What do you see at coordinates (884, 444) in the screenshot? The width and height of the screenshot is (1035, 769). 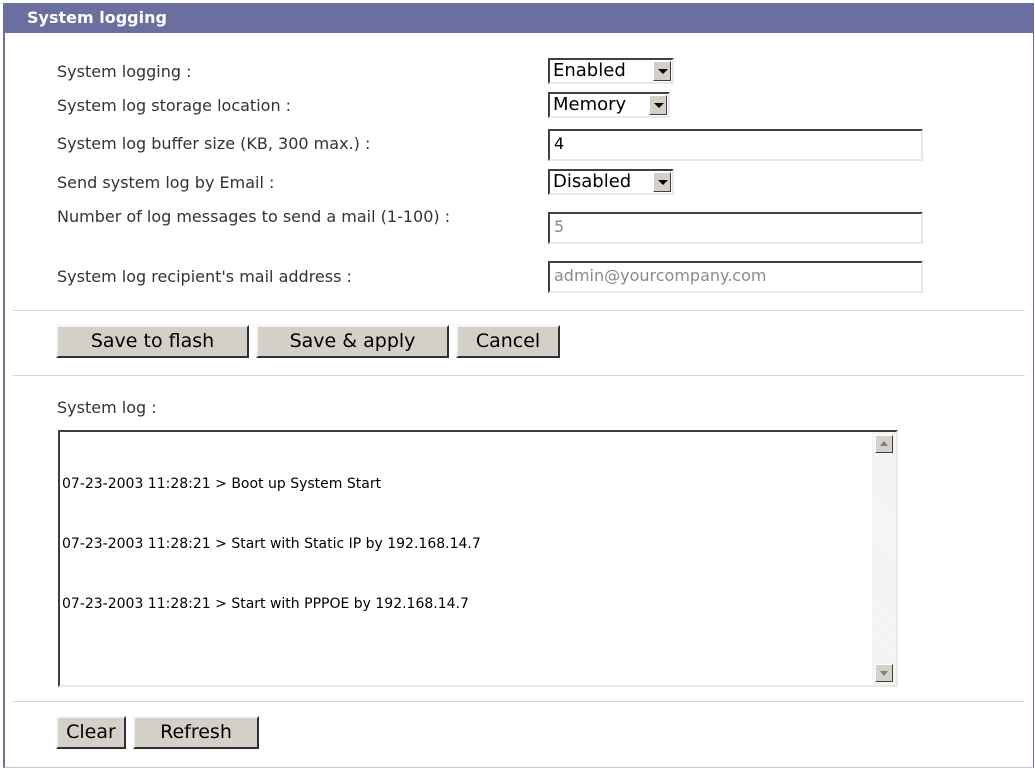 I see `scroll-up-arrow-icon` at bounding box center [884, 444].